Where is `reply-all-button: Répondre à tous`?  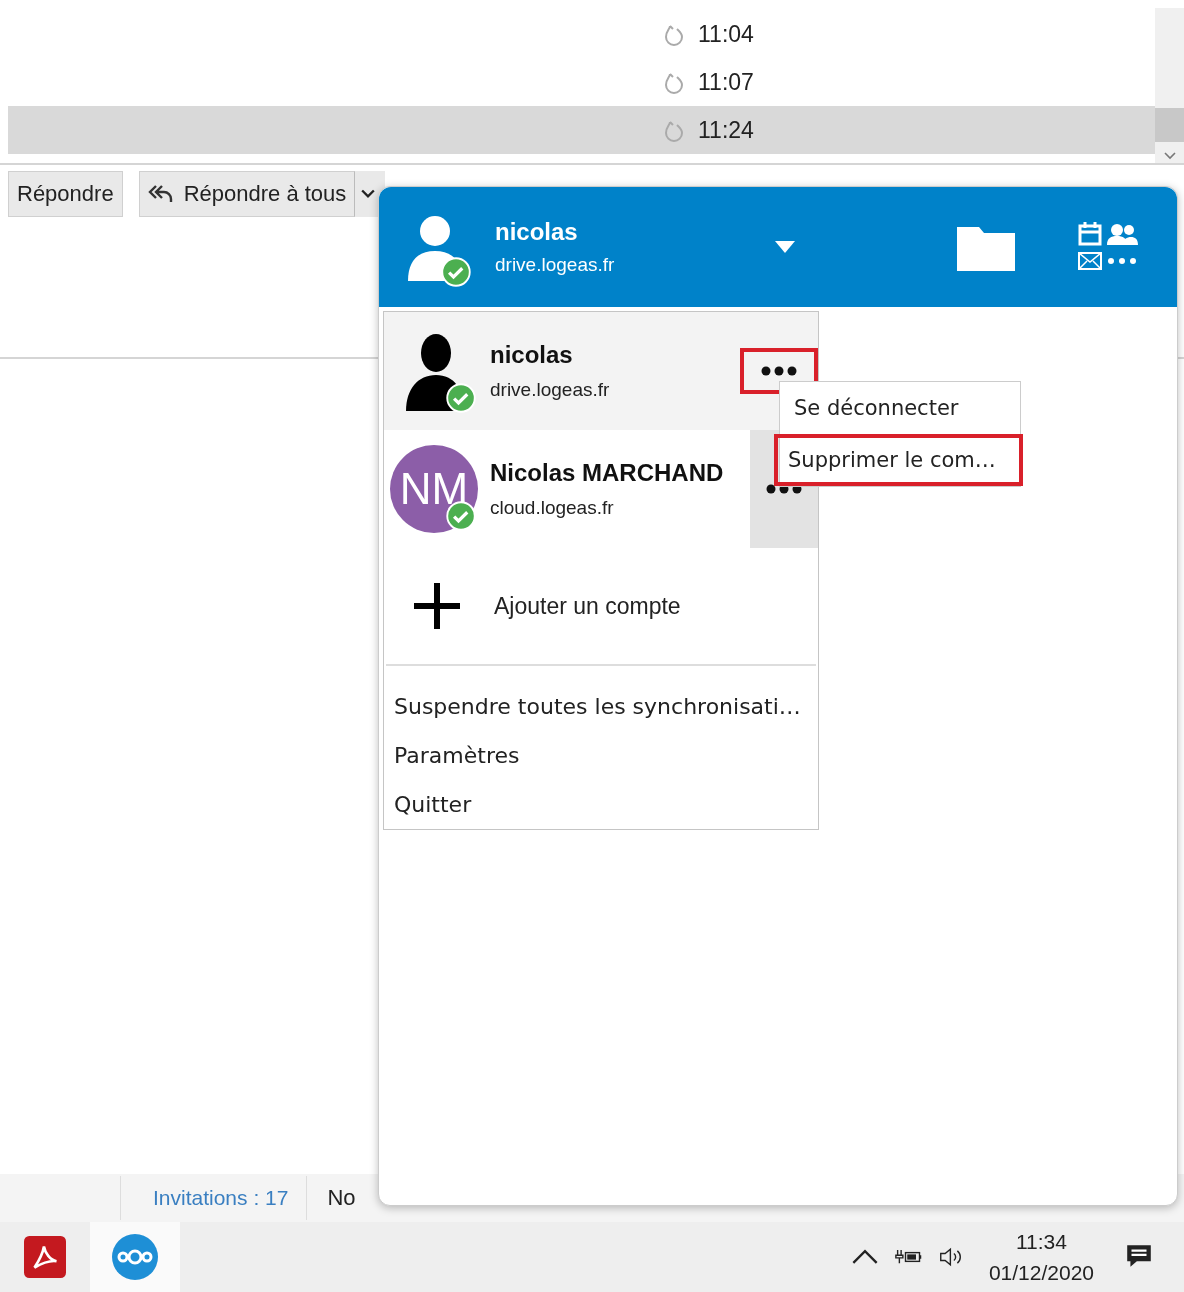 reply-all-button: Répondre à tous is located at coordinates (247, 194).